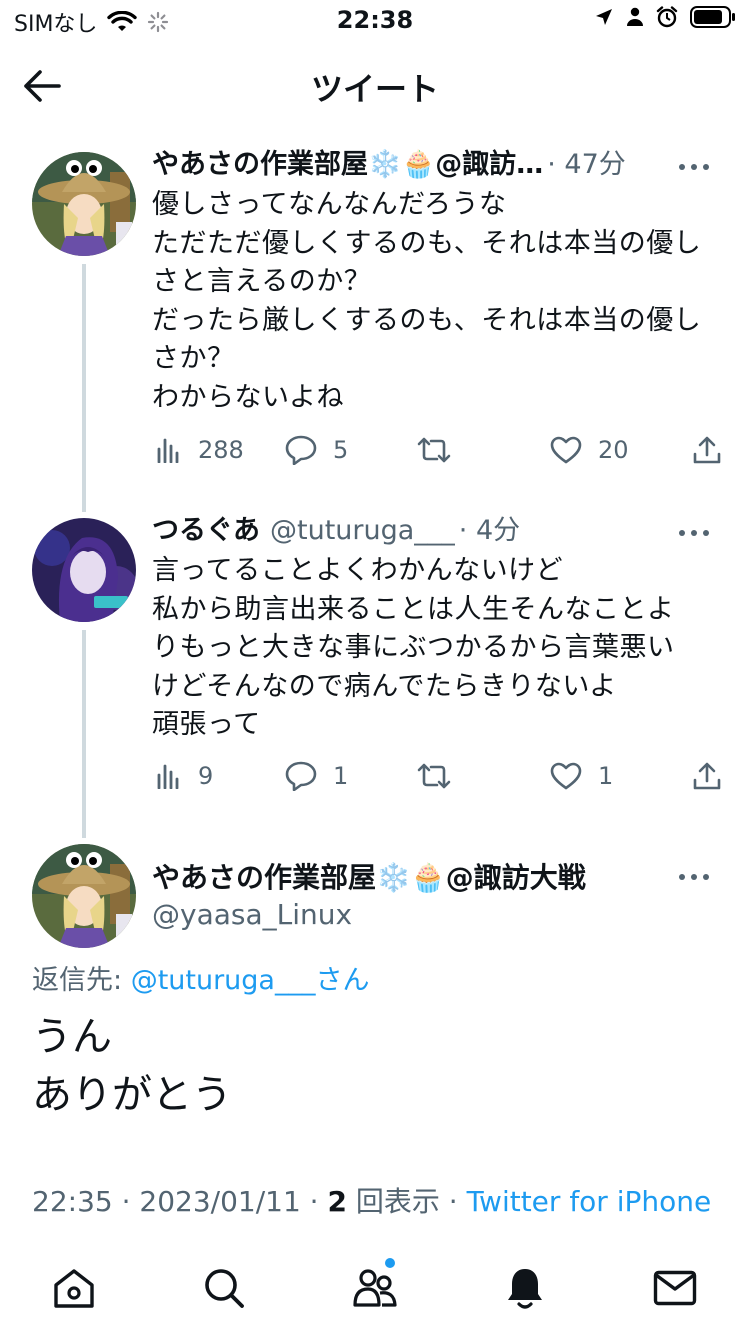 Image resolution: width=750 pixels, height=1334 pixels. What do you see at coordinates (413, 609) in the screenshot?
I see `tweet-text-line: 私から助言出来ることは人生そんなことよ` at bounding box center [413, 609].